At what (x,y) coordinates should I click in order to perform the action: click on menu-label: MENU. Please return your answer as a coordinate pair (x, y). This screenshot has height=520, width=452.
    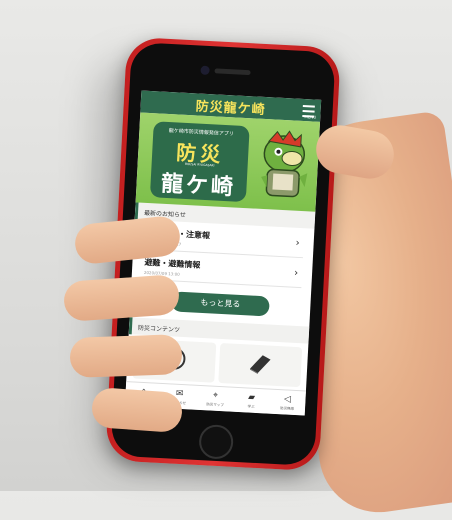
    Looking at the image, I should click on (310, 117).